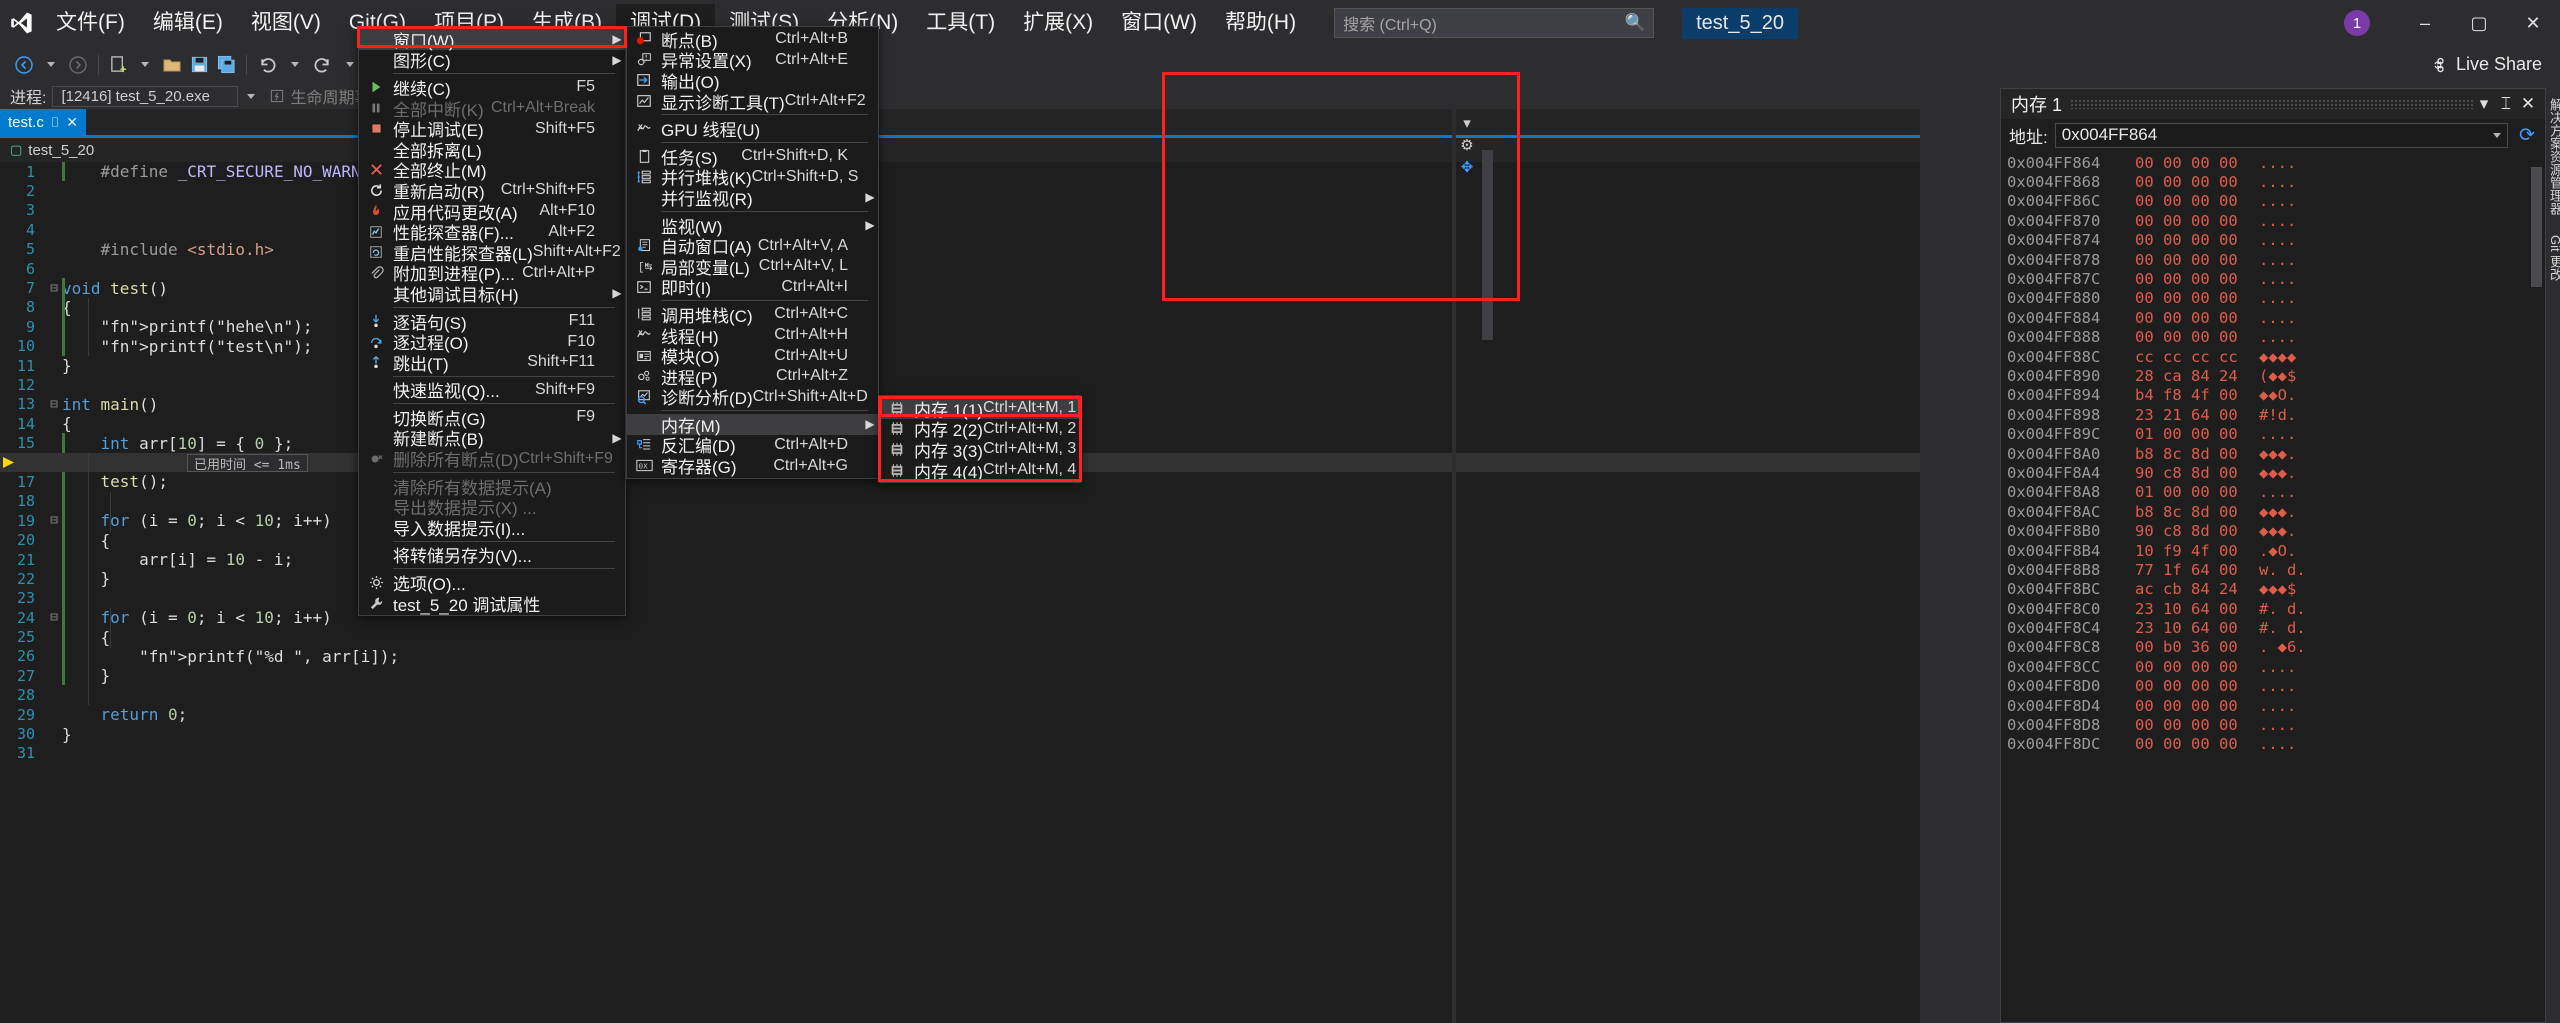  What do you see at coordinates (90, 23) in the screenshot?
I see `menu-file: 文件(F)` at bounding box center [90, 23].